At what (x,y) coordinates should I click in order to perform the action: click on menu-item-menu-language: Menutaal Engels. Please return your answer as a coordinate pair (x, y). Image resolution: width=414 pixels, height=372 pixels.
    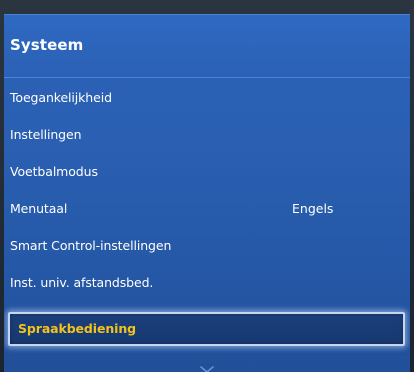
    Looking at the image, I should click on (207, 207).